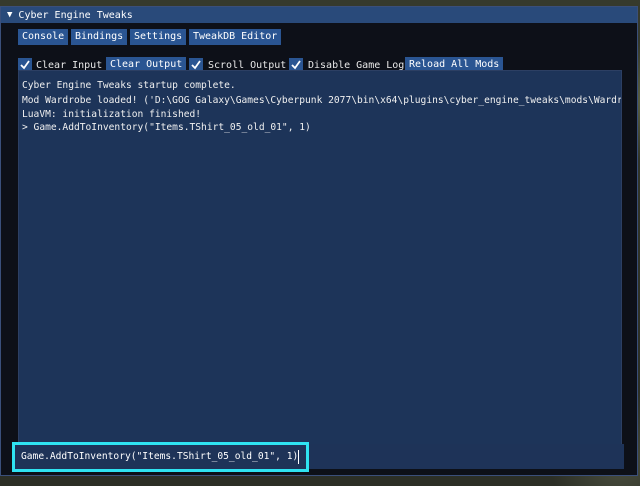 The image size is (640, 486). I want to click on collapse-triangle-icon: ▼, so click(9, 15).